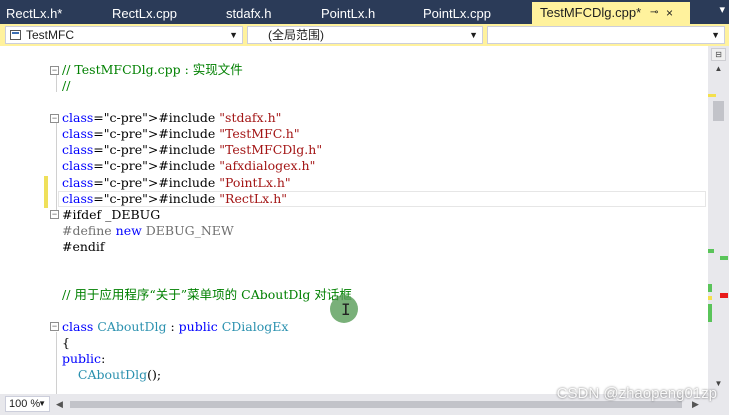 This screenshot has width=729, height=415. What do you see at coordinates (66, 342) in the screenshot?
I see `code-line-18: {` at bounding box center [66, 342].